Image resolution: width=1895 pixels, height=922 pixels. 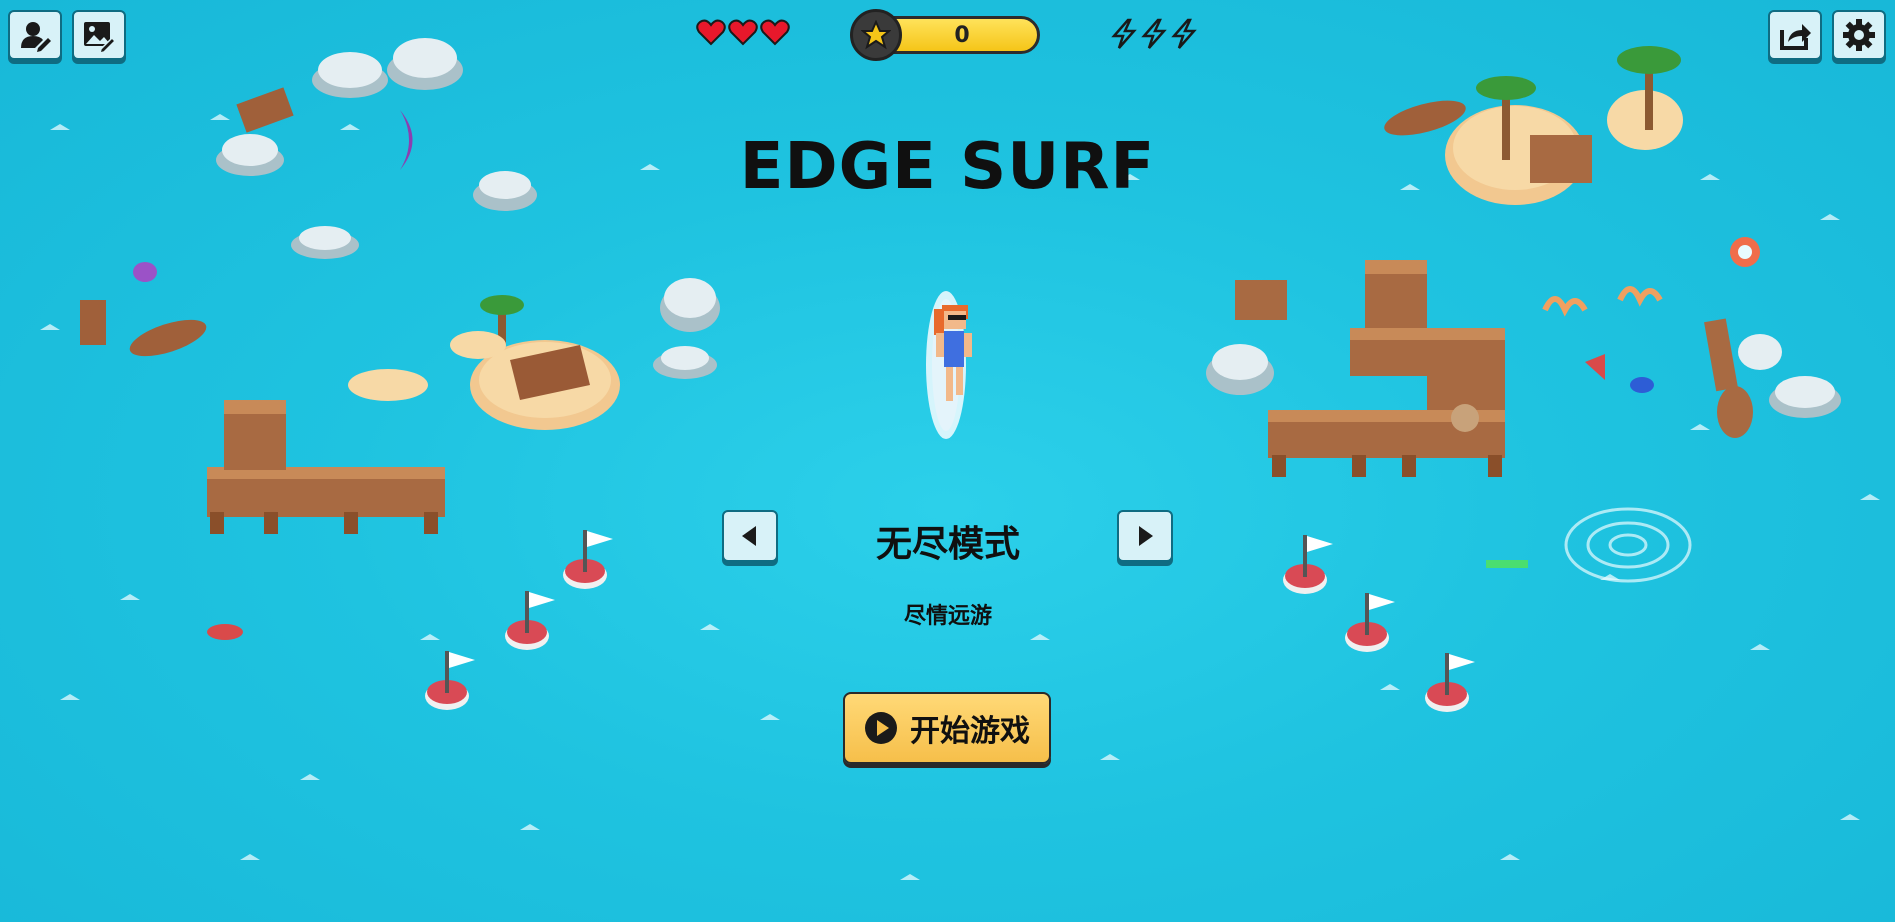 I want to click on next-mode-button, so click(x=1145, y=536).